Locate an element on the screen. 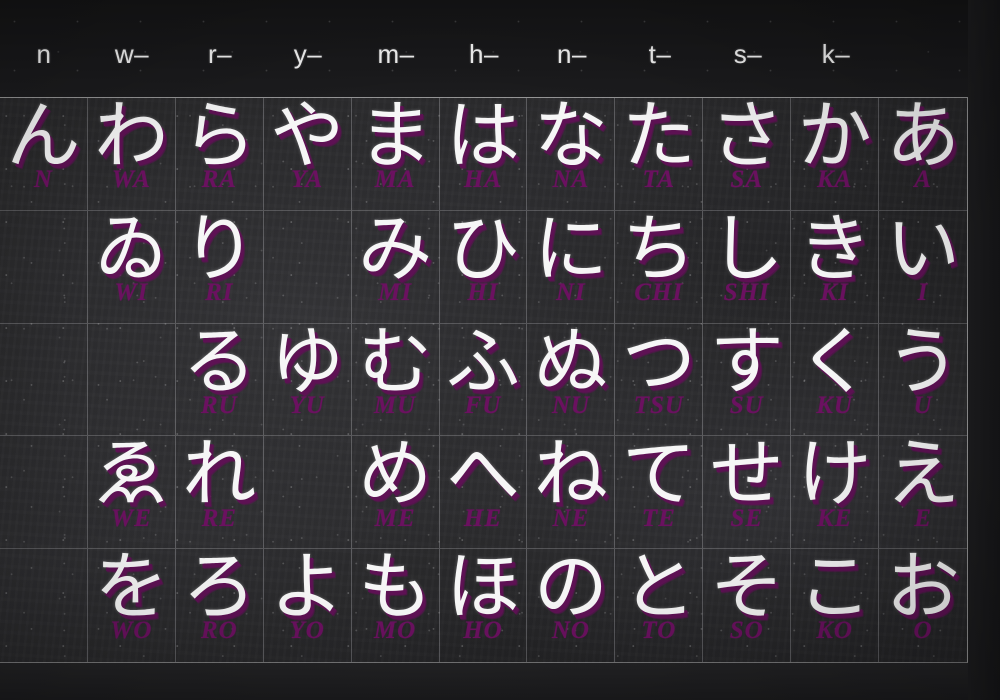 The width and height of the screenshot is (1000, 700). kana-glyph: ほ is located at coordinates (482, 590).